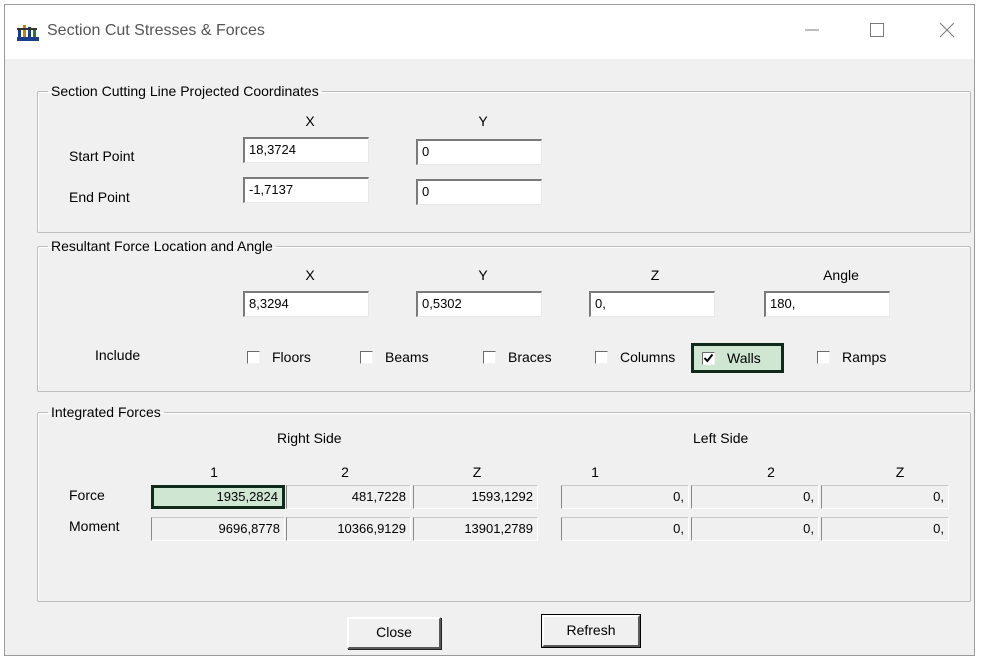  Describe the element at coordinates (475, 497) in the screenshot. I see `force-right-z-cell: 1593,1292` at that location.